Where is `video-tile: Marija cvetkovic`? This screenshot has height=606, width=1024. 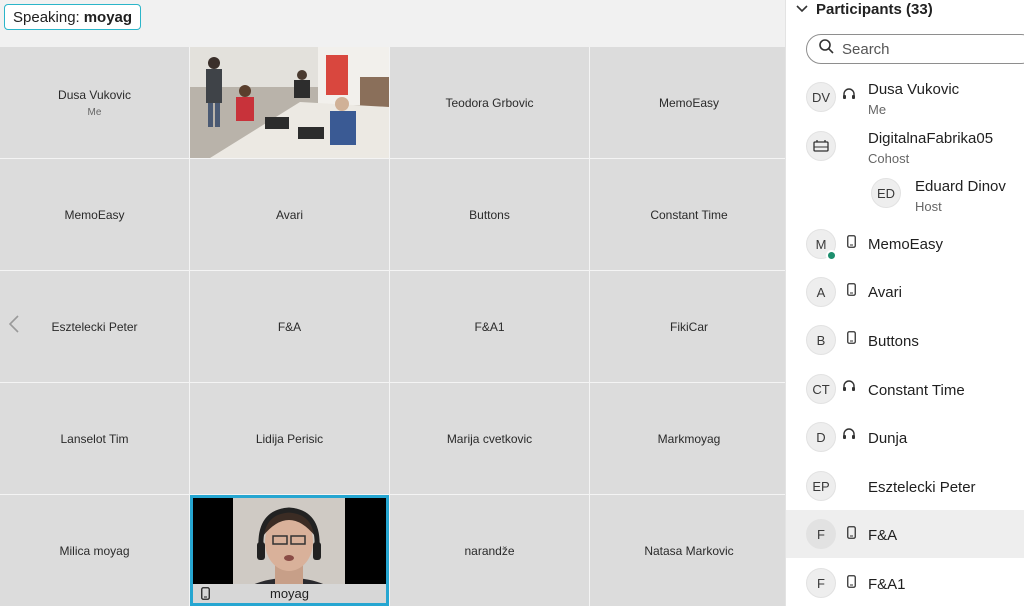 video-tile: Marija cvetkovic is located at coordinates (489, 438).